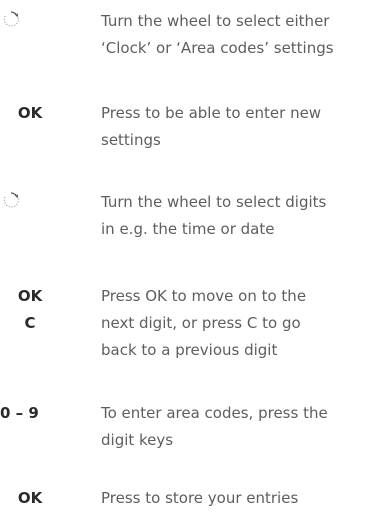  What do you see at coordinates (19, 413) in the screenshot?
I see `digit-keys: 0 – 9` at bounding box center [19, 413].